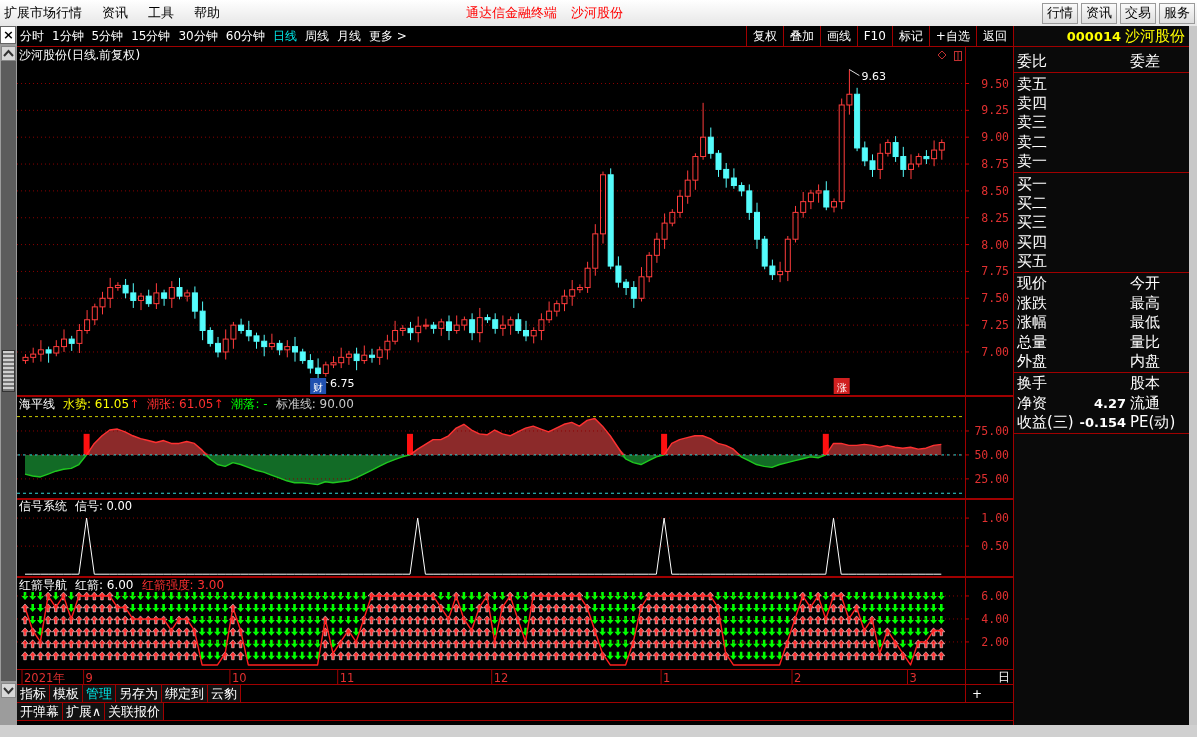 Image resolution: width=1197 pixels, height=737 pixels. Describe the element at coordinates (1138, 13) in the screenshot. I see `top-button: 交易` at that location.